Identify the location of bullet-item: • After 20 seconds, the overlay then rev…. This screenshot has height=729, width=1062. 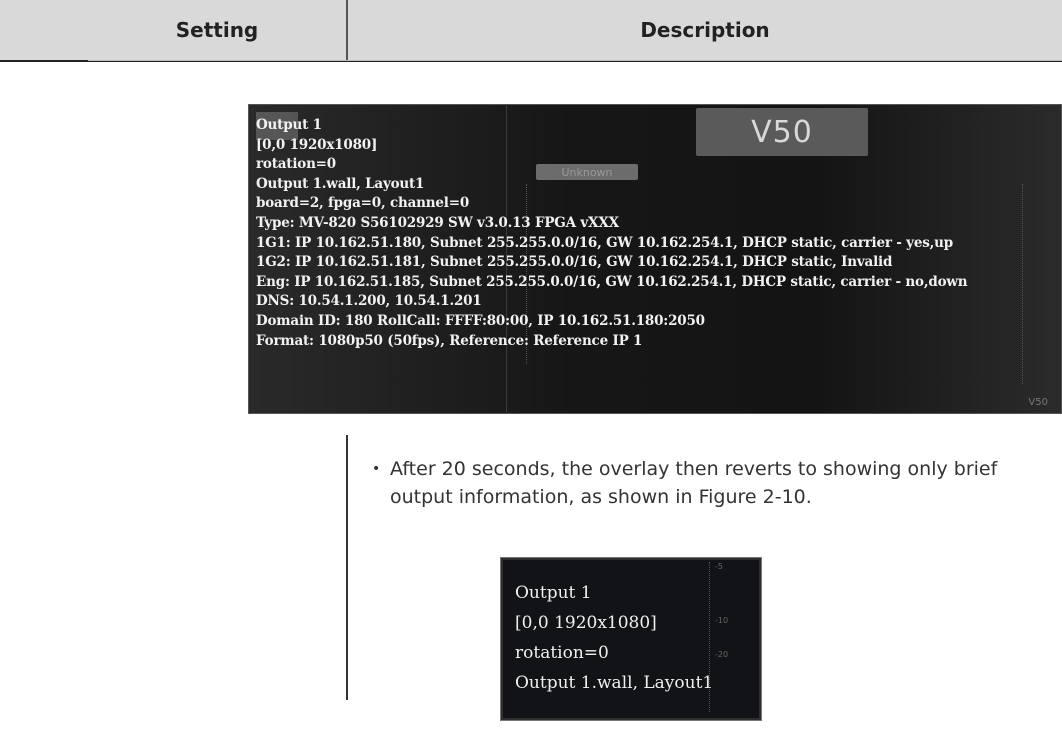
(702, 483).